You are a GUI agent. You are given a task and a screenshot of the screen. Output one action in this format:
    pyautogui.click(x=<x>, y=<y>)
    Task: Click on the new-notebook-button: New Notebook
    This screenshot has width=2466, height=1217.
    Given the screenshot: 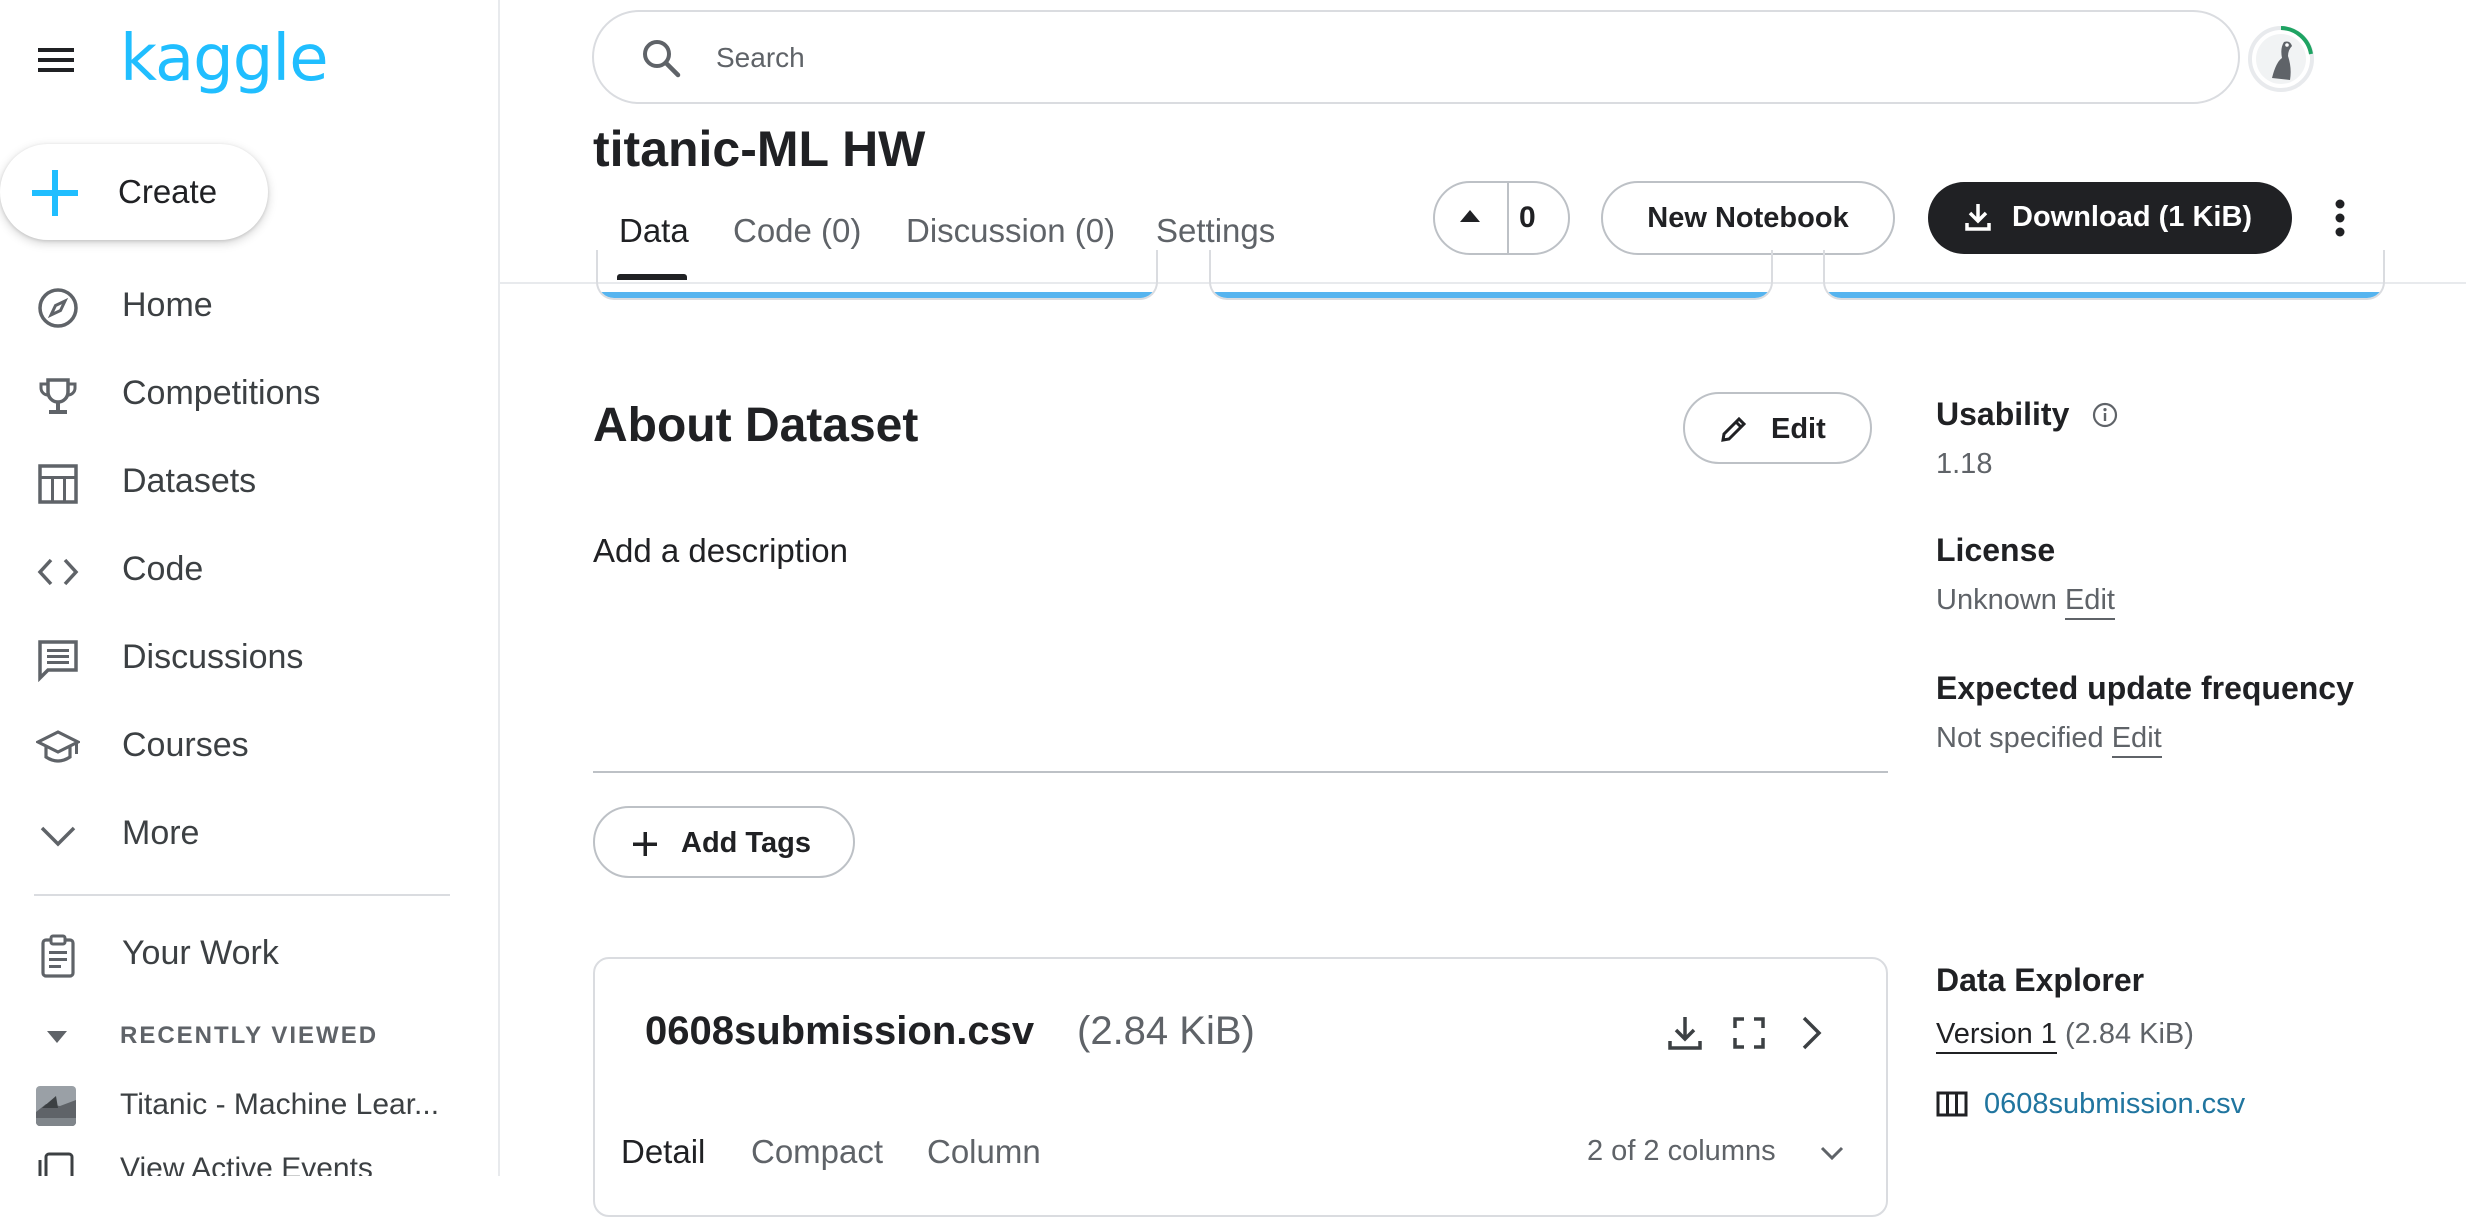 What is the action you would take?
    pyautogui.click(x=1748, y=218)
    